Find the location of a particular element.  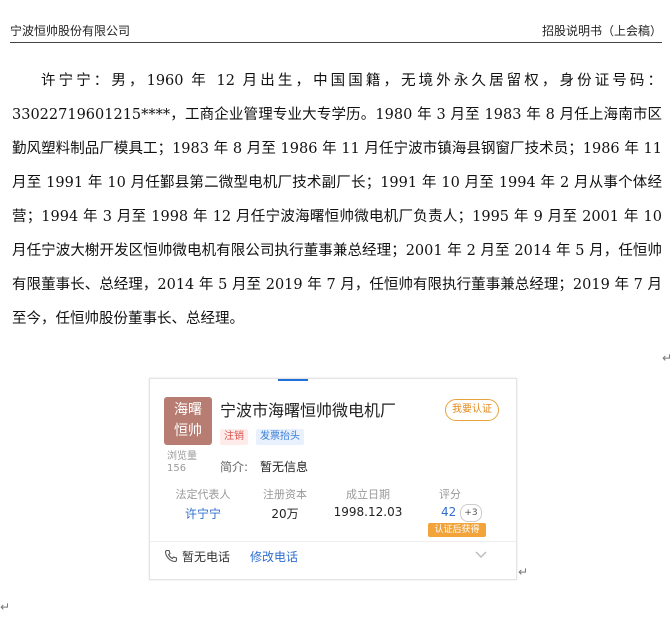

header-rule is located at coordinates (336, 42).